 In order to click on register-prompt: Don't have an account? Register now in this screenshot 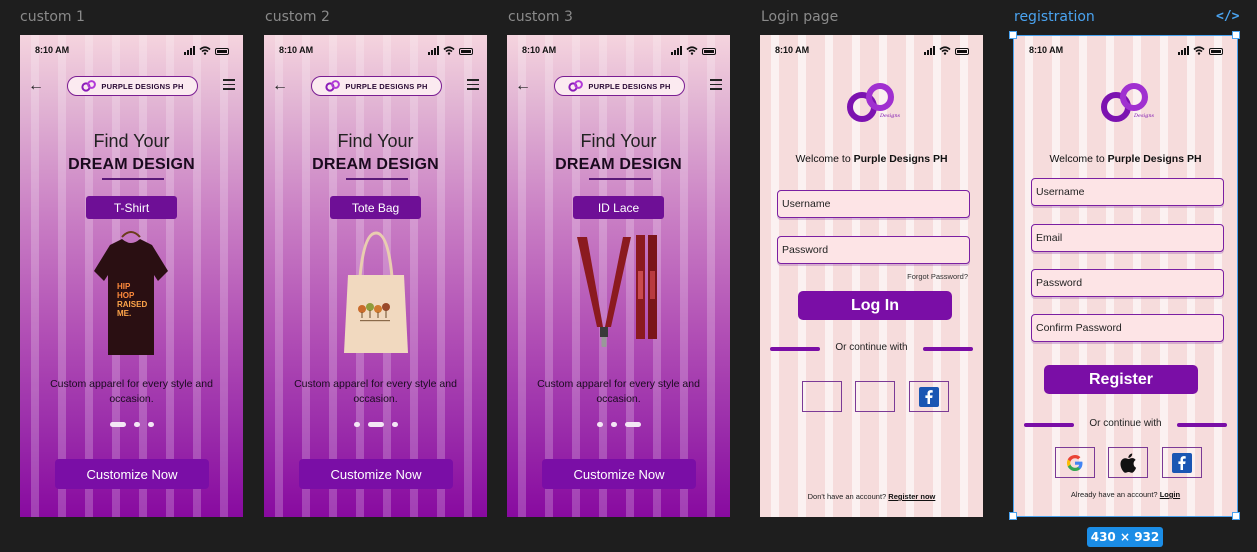, I will do `click(871, 496)`.